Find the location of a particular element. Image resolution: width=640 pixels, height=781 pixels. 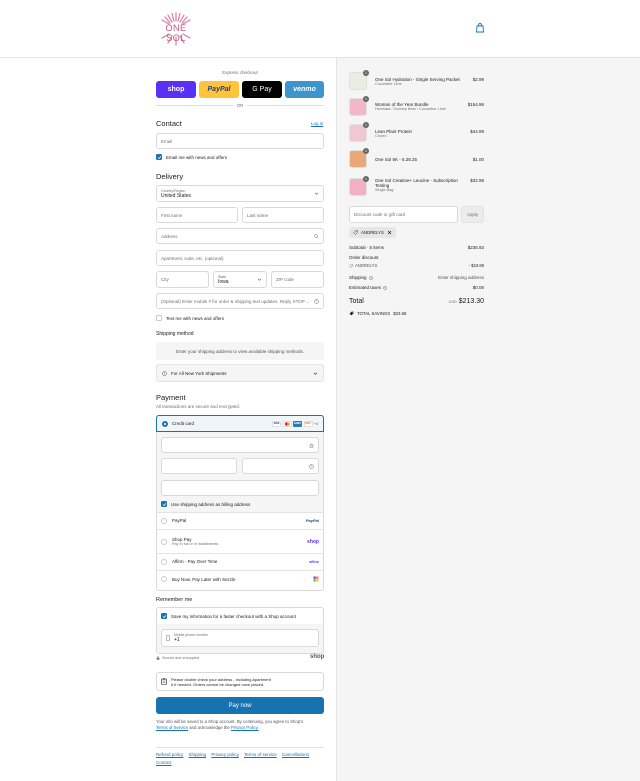

item-variant: Churro is located at coordinates (381, 136).